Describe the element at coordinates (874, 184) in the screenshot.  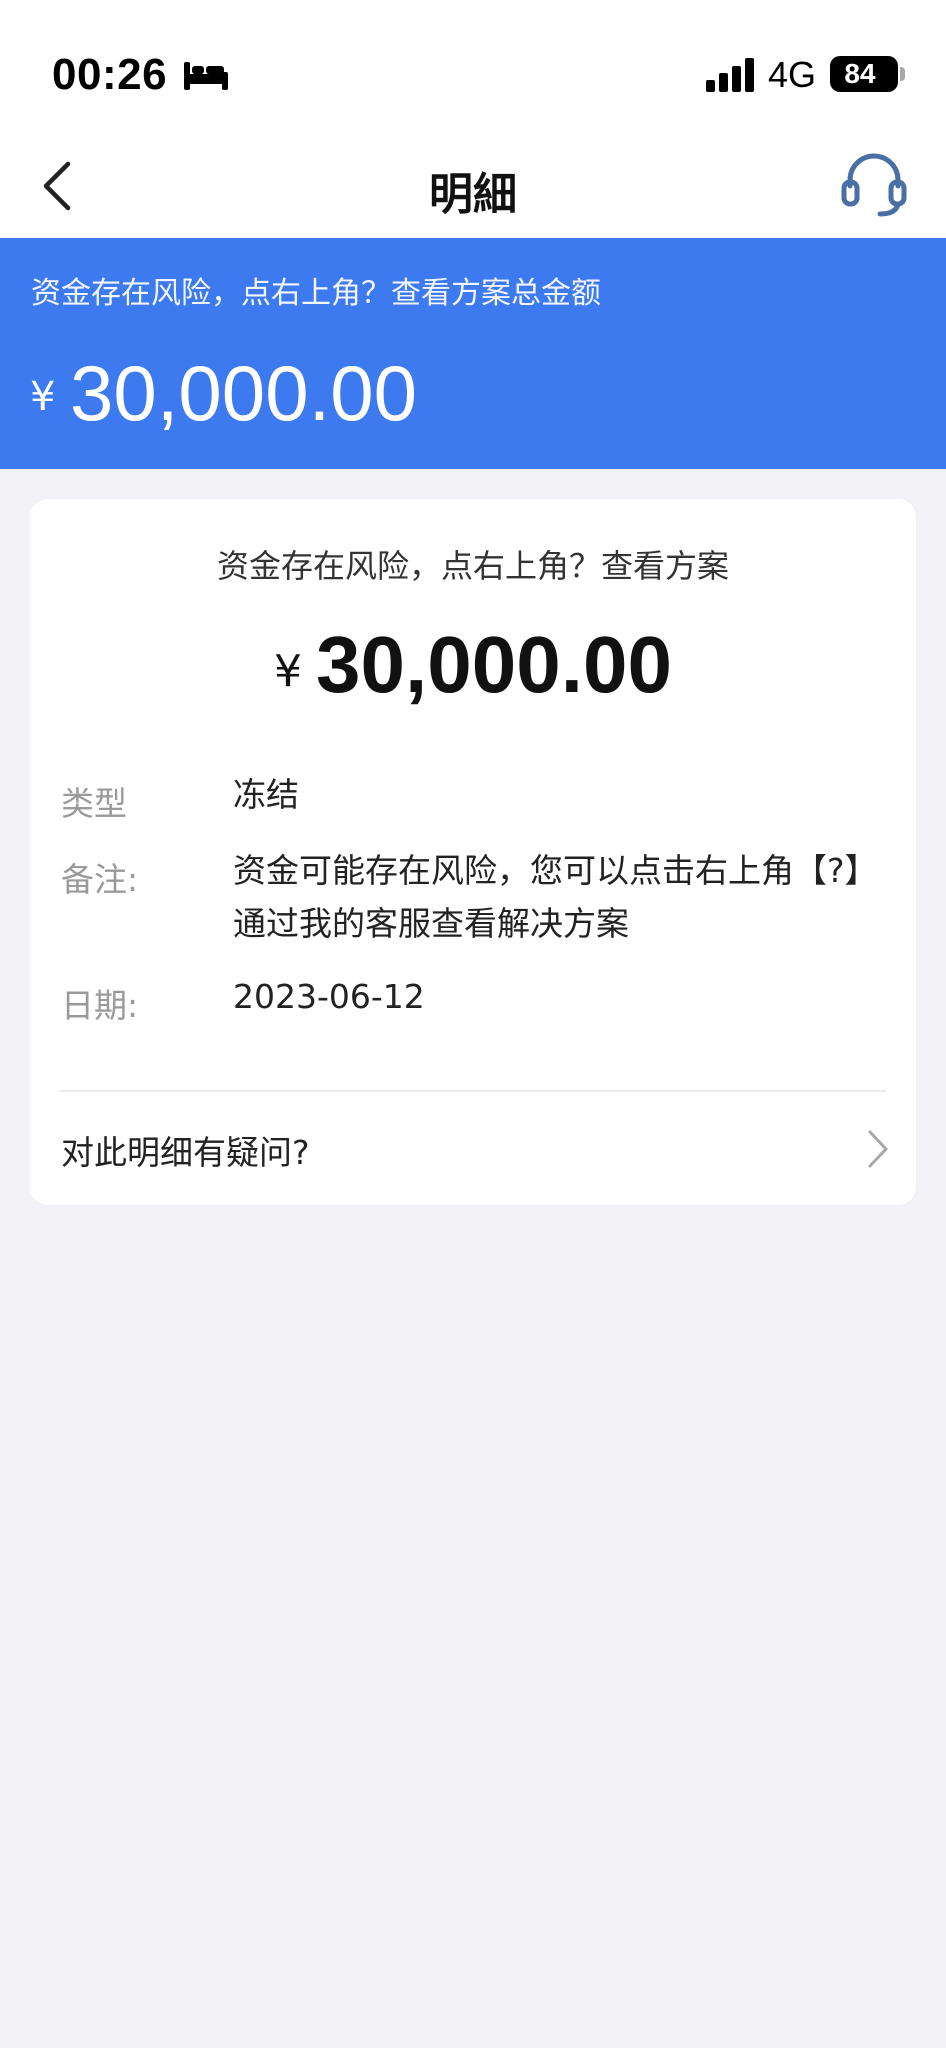
I see `headset-icon` at that location.